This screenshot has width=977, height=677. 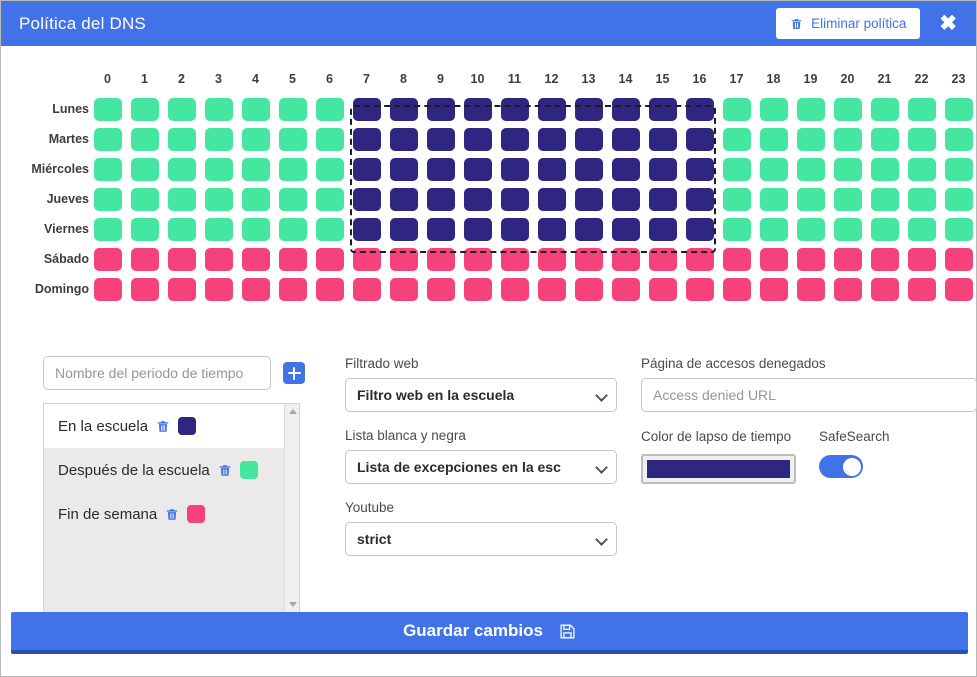 What do you see at coordinates (481, 467) in the screenshot?
I see `blacklist-select: Lista de excepciones en la esc` at bounding box center [481, 467].